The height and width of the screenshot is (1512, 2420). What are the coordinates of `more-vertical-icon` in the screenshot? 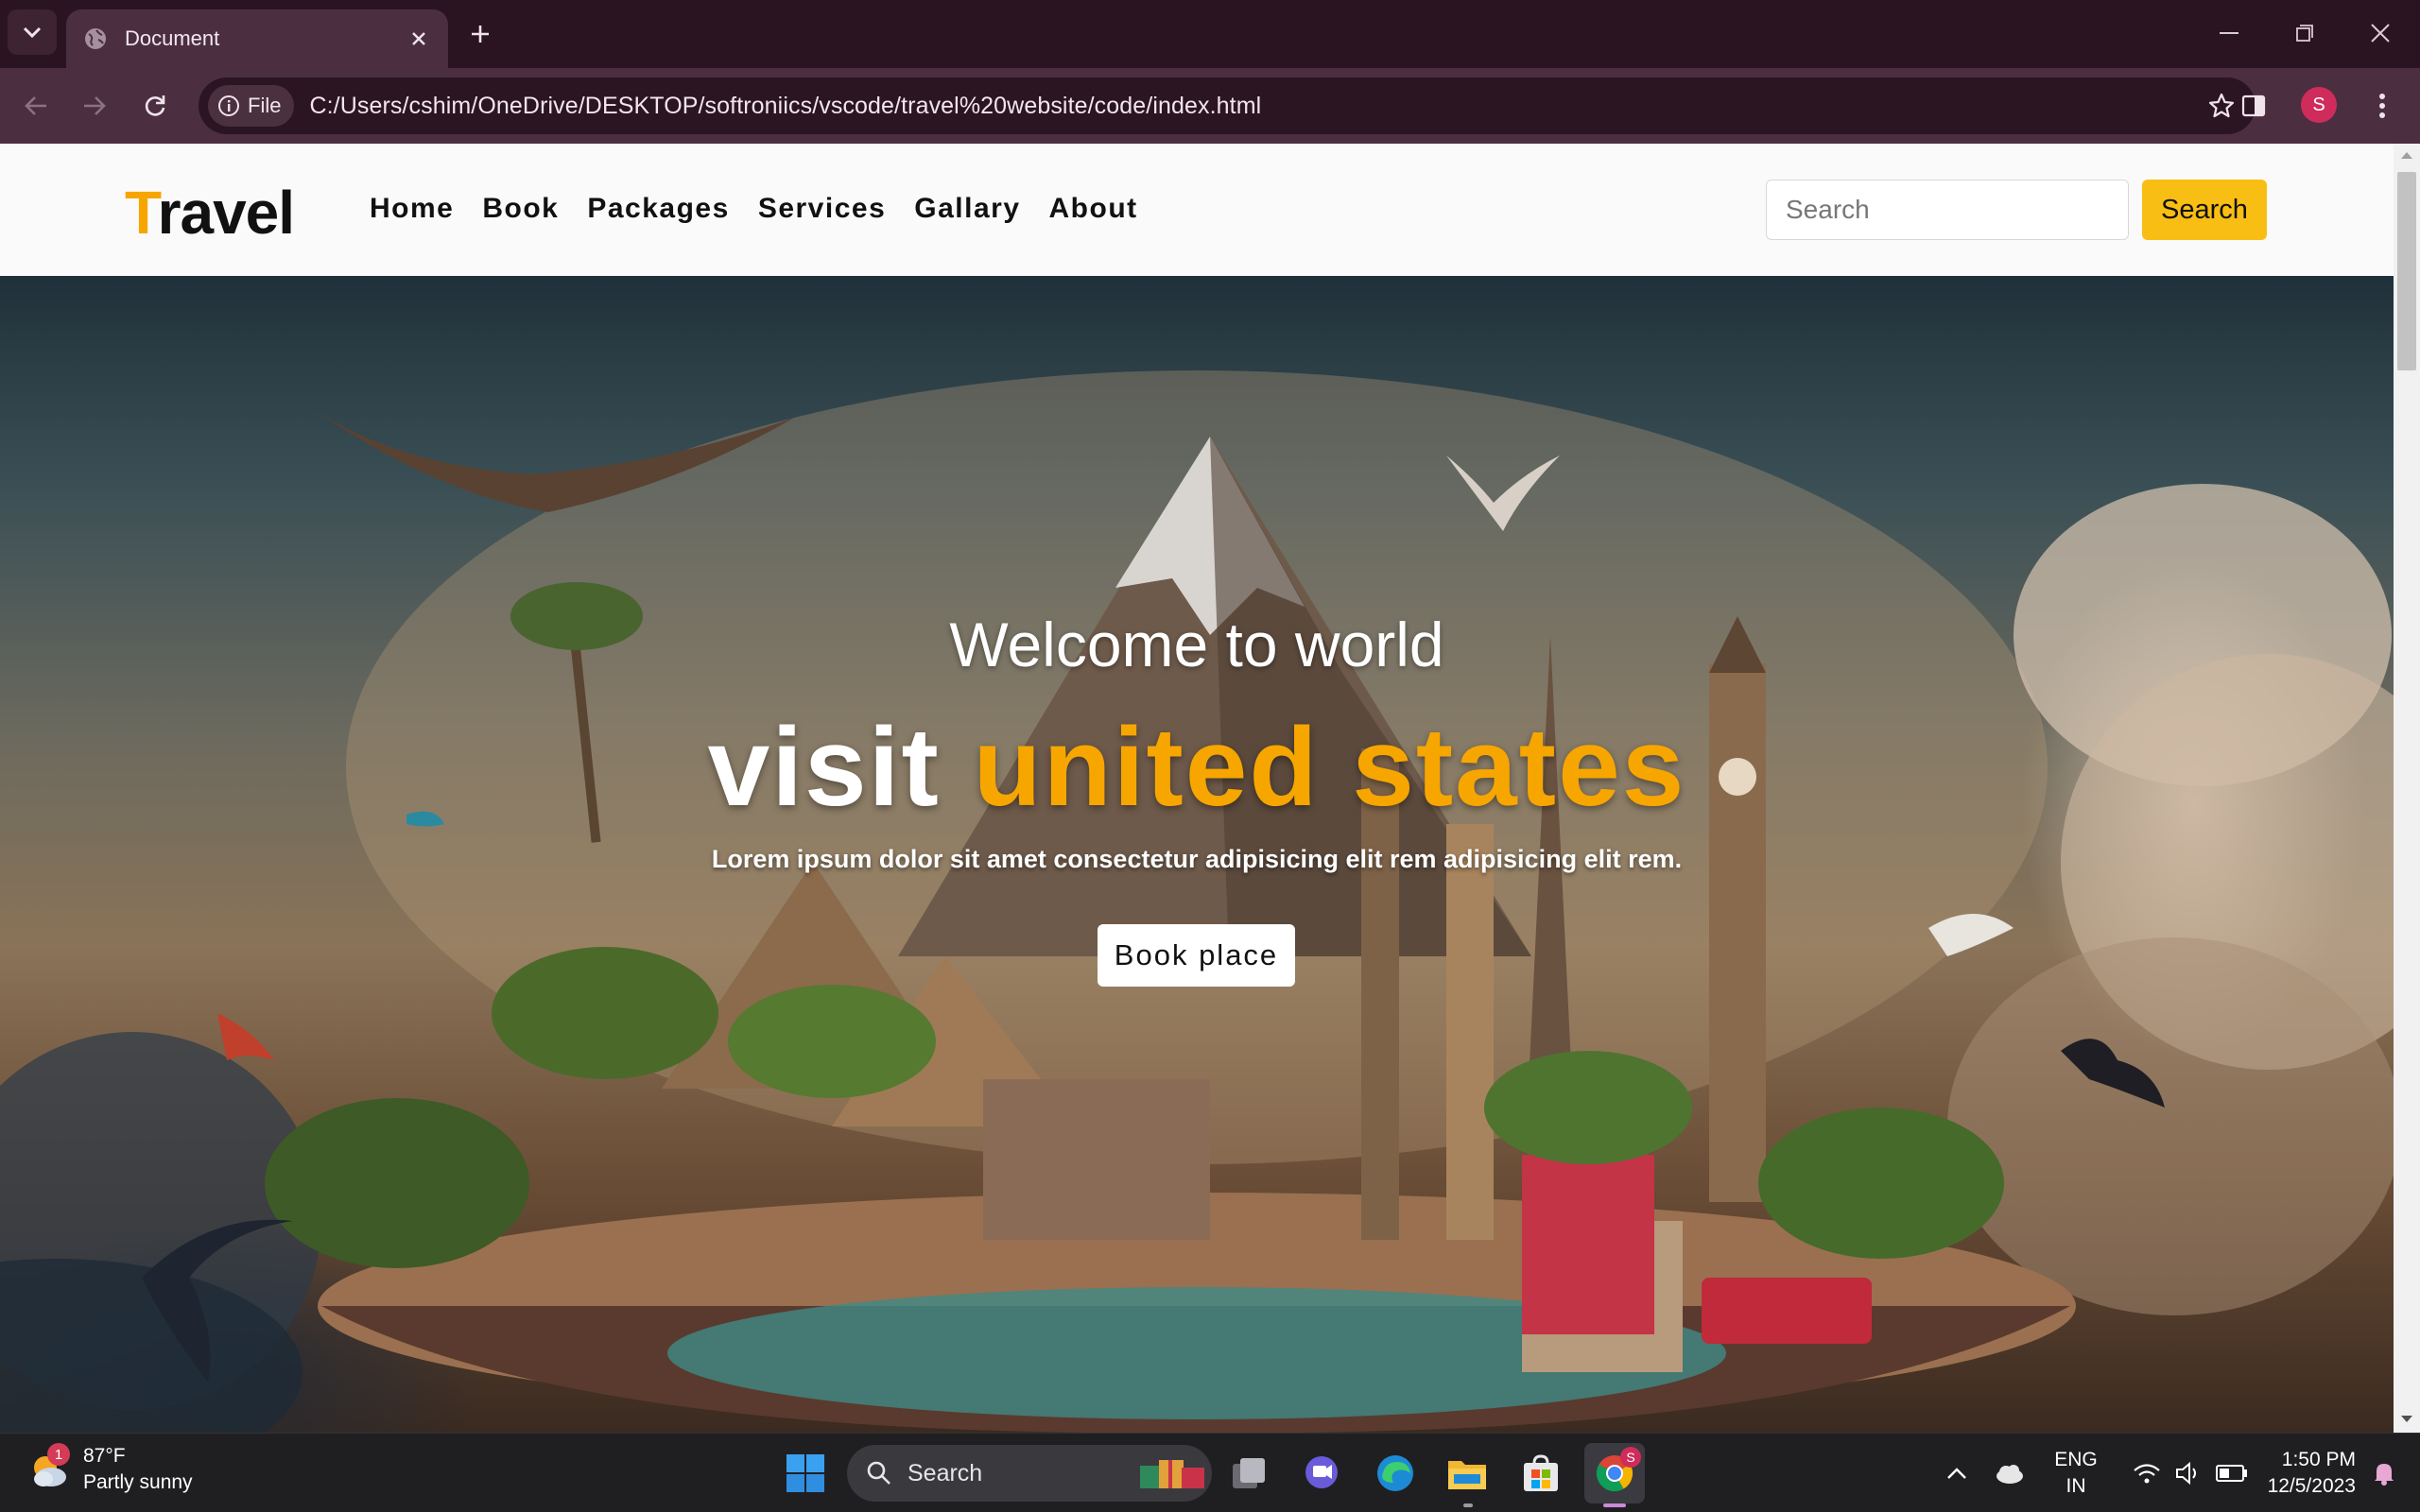 It's located at (2382, 106).